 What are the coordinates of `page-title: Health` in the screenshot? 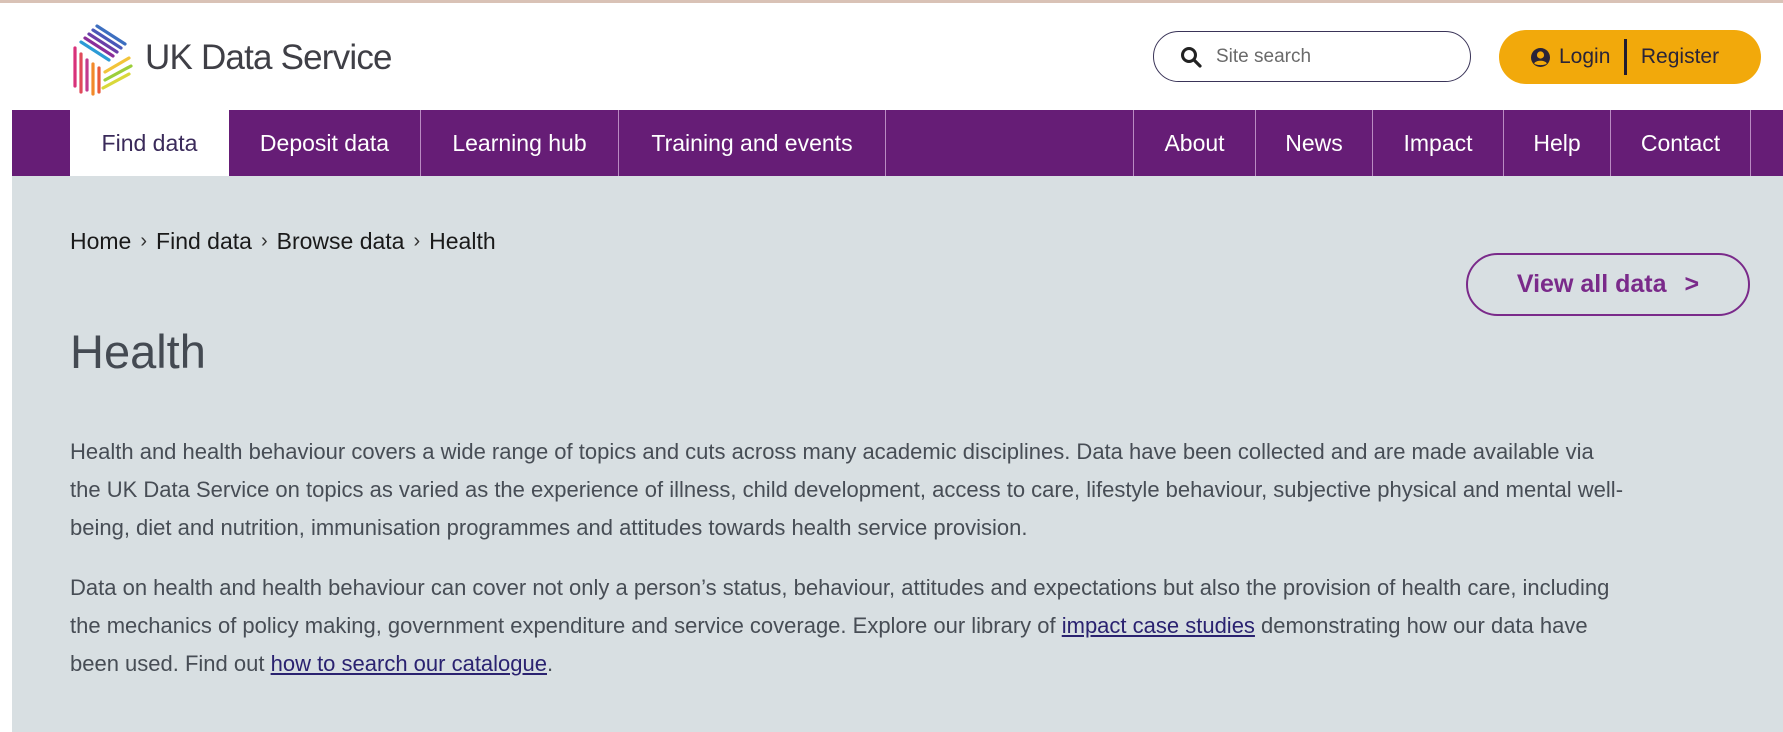 It's located at (138, 351).